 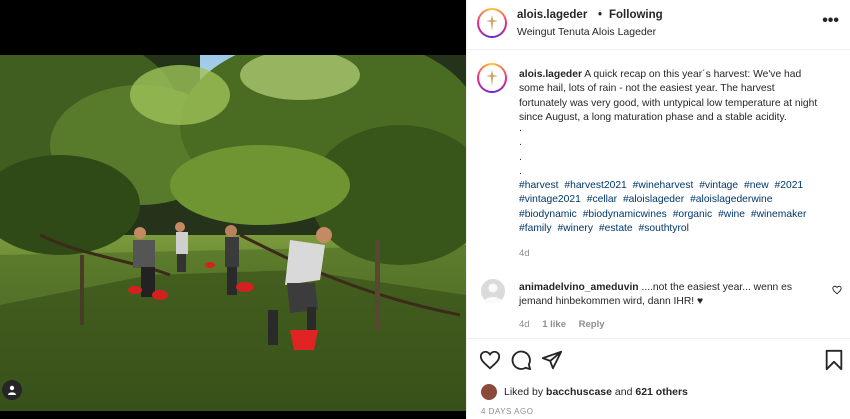 What do you see at coordinates (592, 324) in the screenshot?
I see `reply-button: Reply` at bounding box center [592, 324].